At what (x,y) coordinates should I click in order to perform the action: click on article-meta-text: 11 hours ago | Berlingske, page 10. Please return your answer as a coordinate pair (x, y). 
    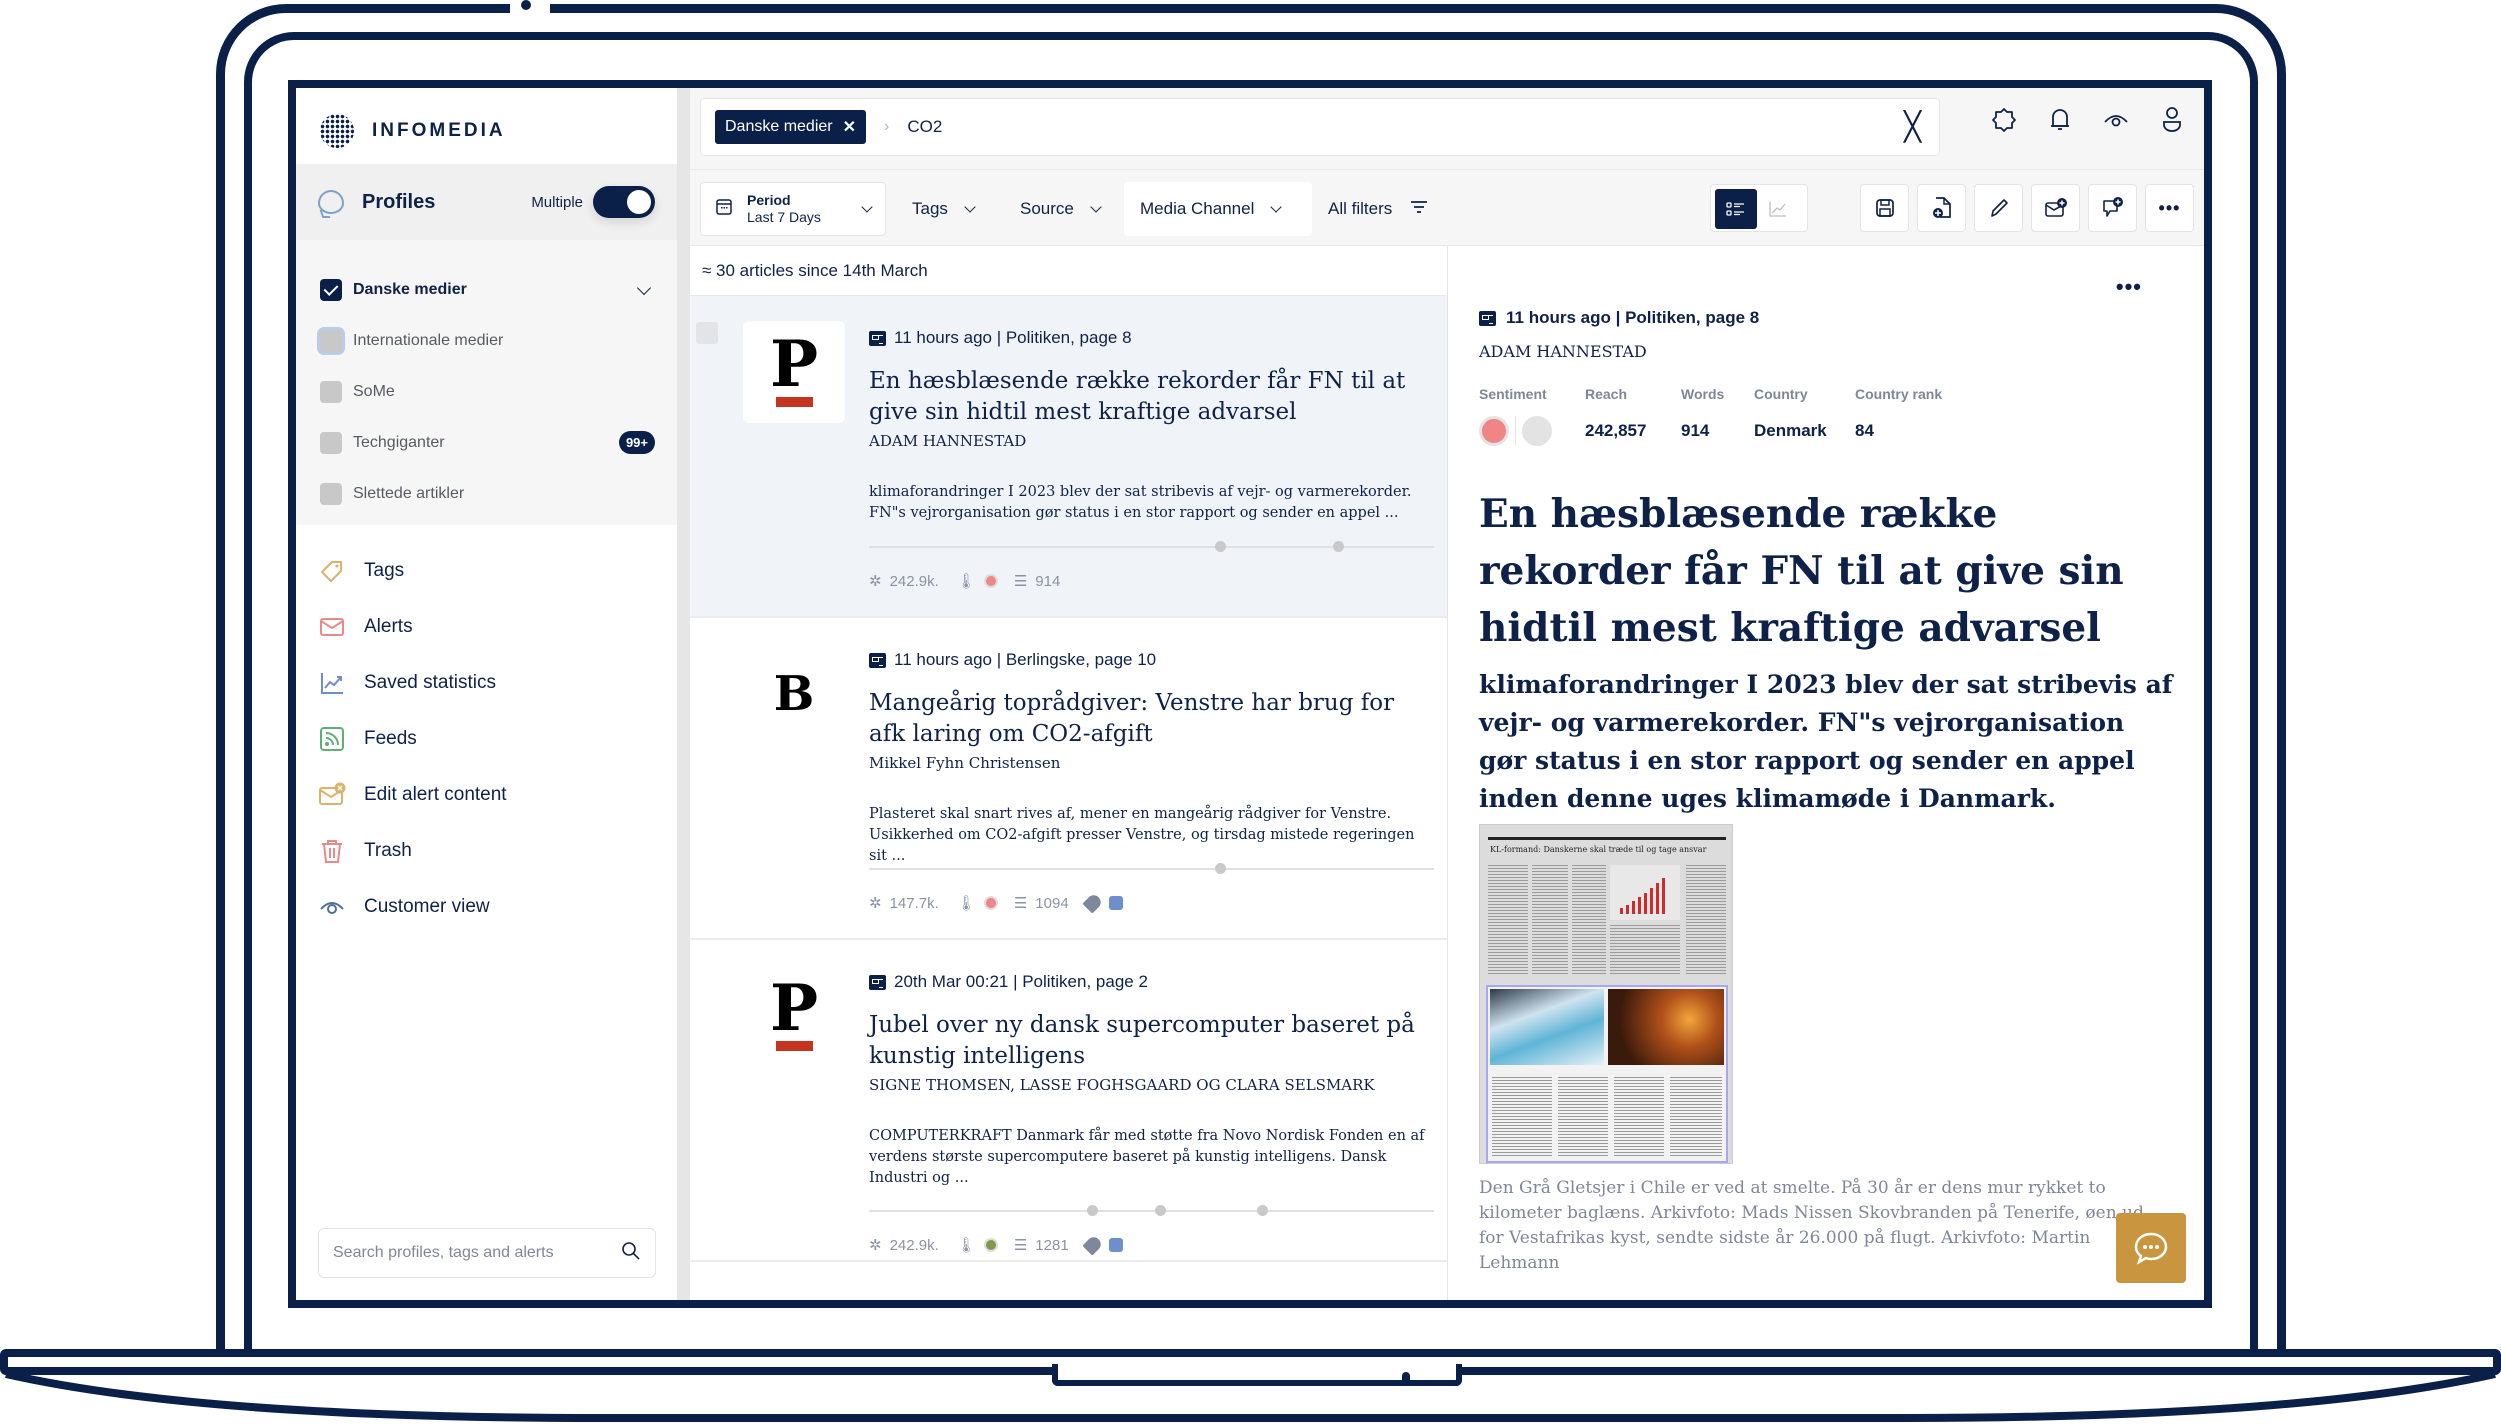
    Looking at the image, I should click on (1025, 659).